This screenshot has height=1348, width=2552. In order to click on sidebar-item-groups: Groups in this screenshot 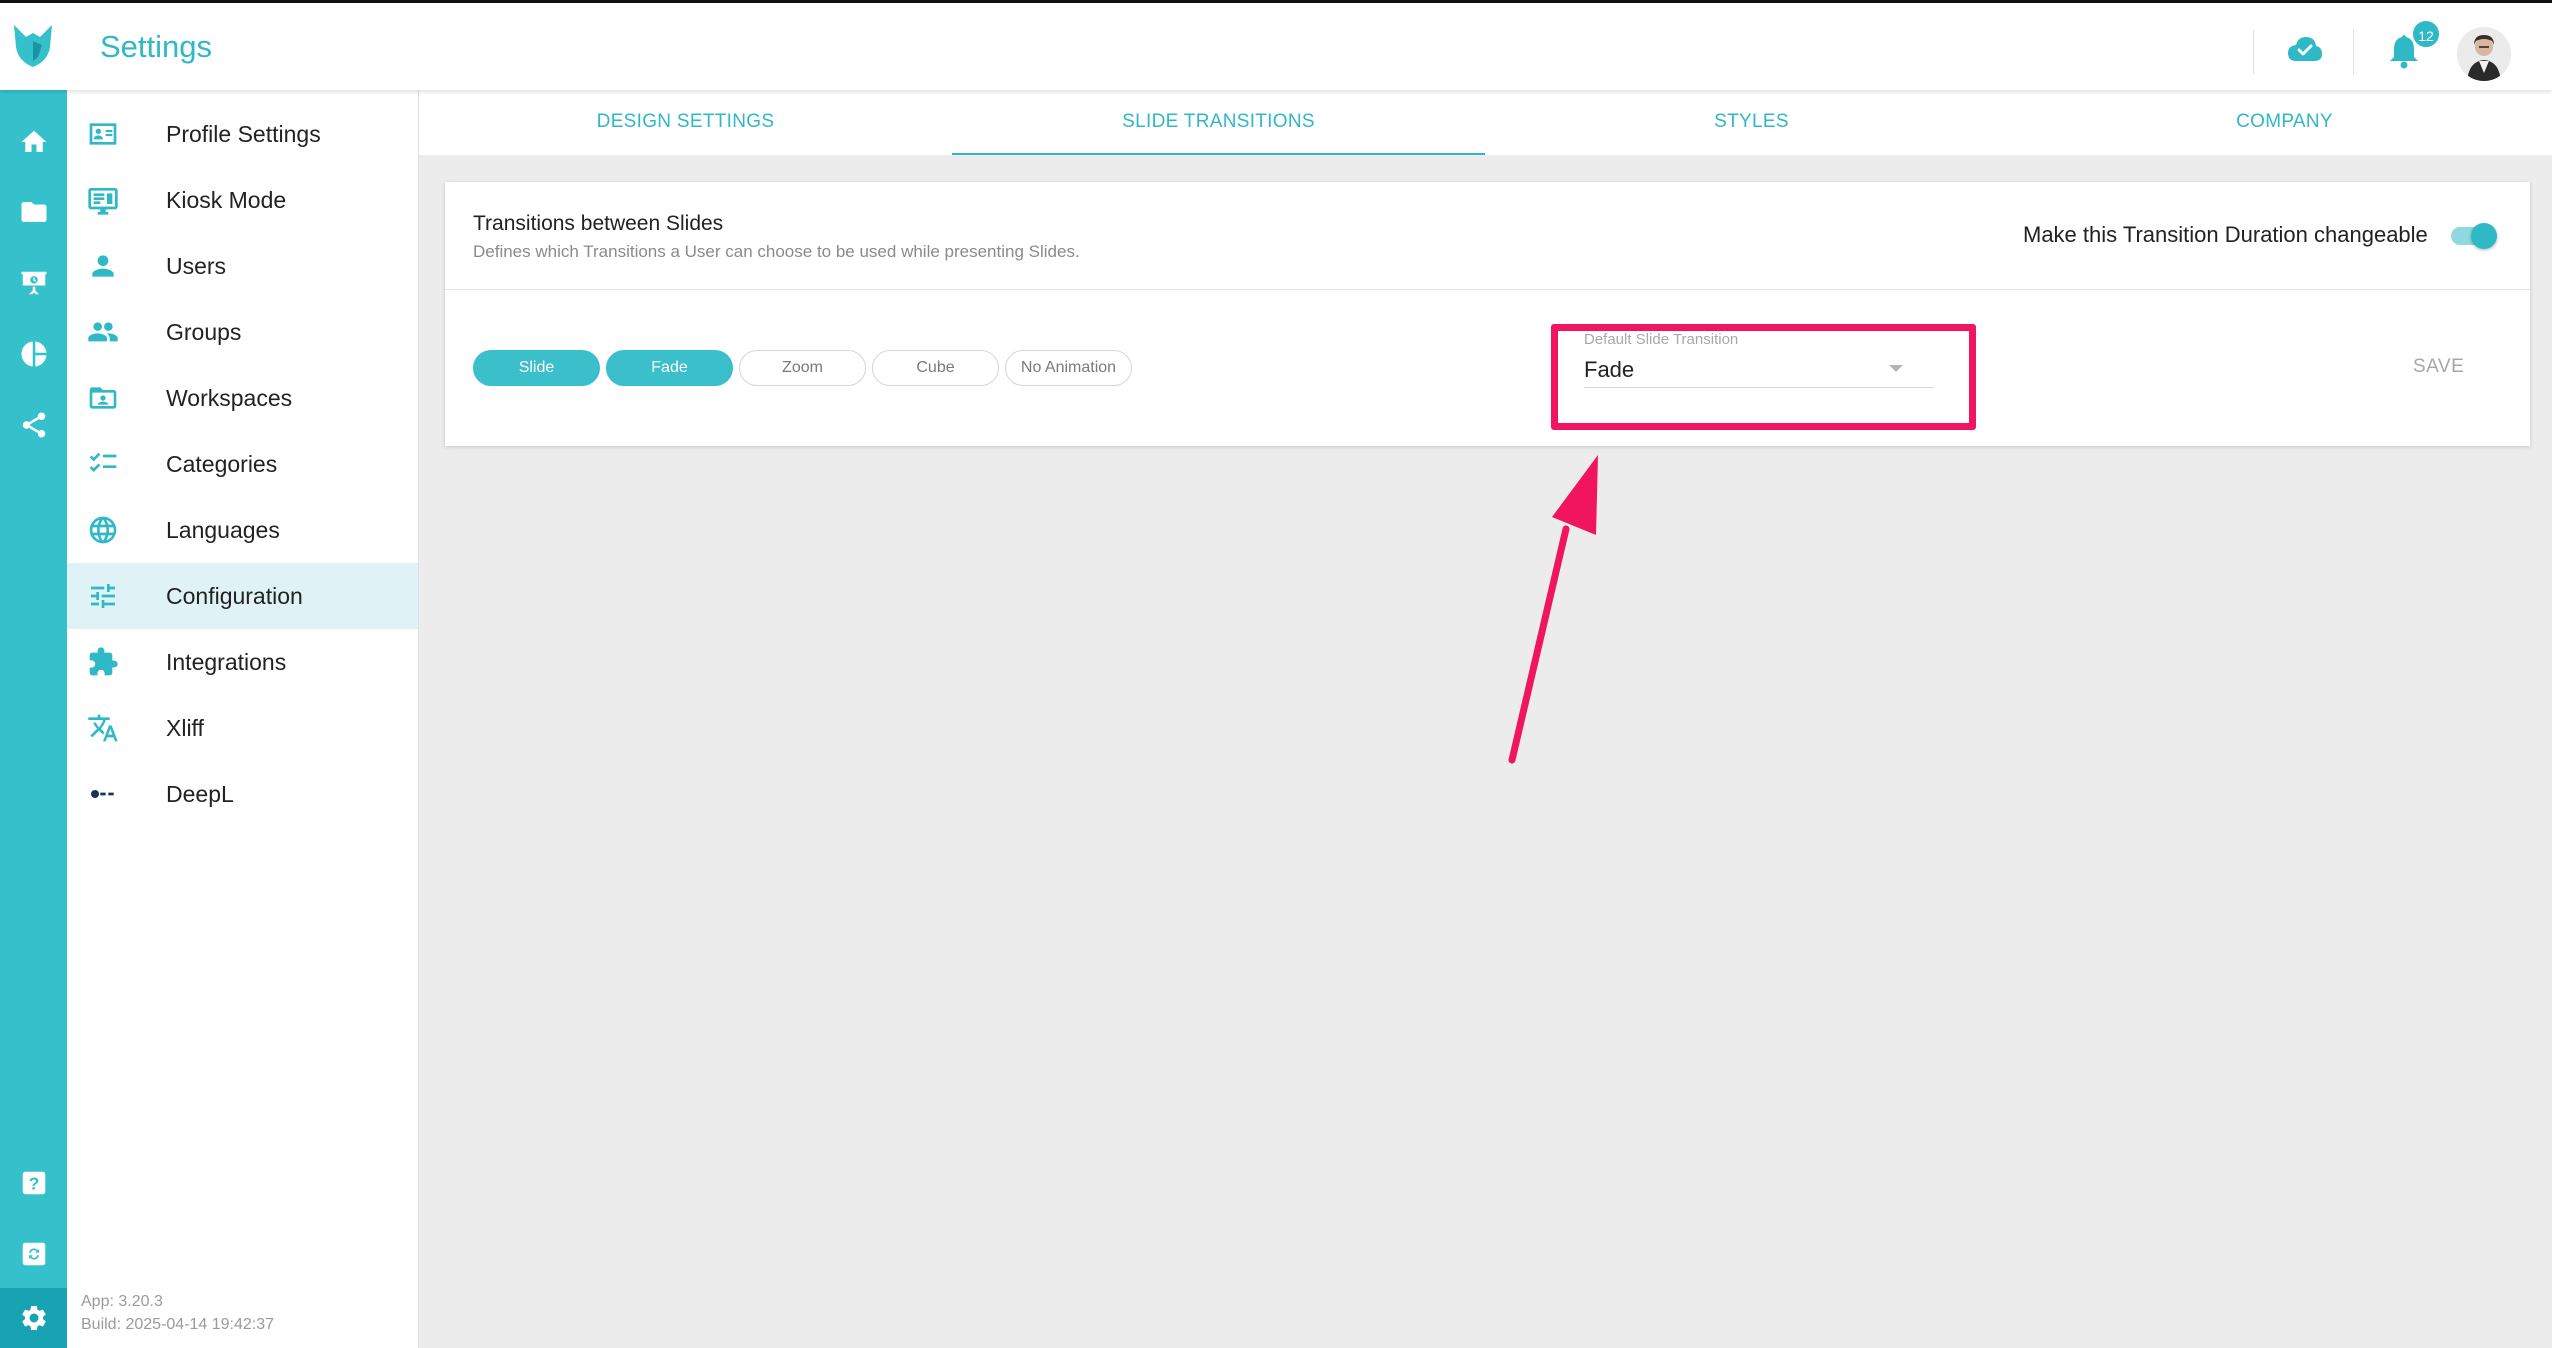, I will do `click(242, 332)`.